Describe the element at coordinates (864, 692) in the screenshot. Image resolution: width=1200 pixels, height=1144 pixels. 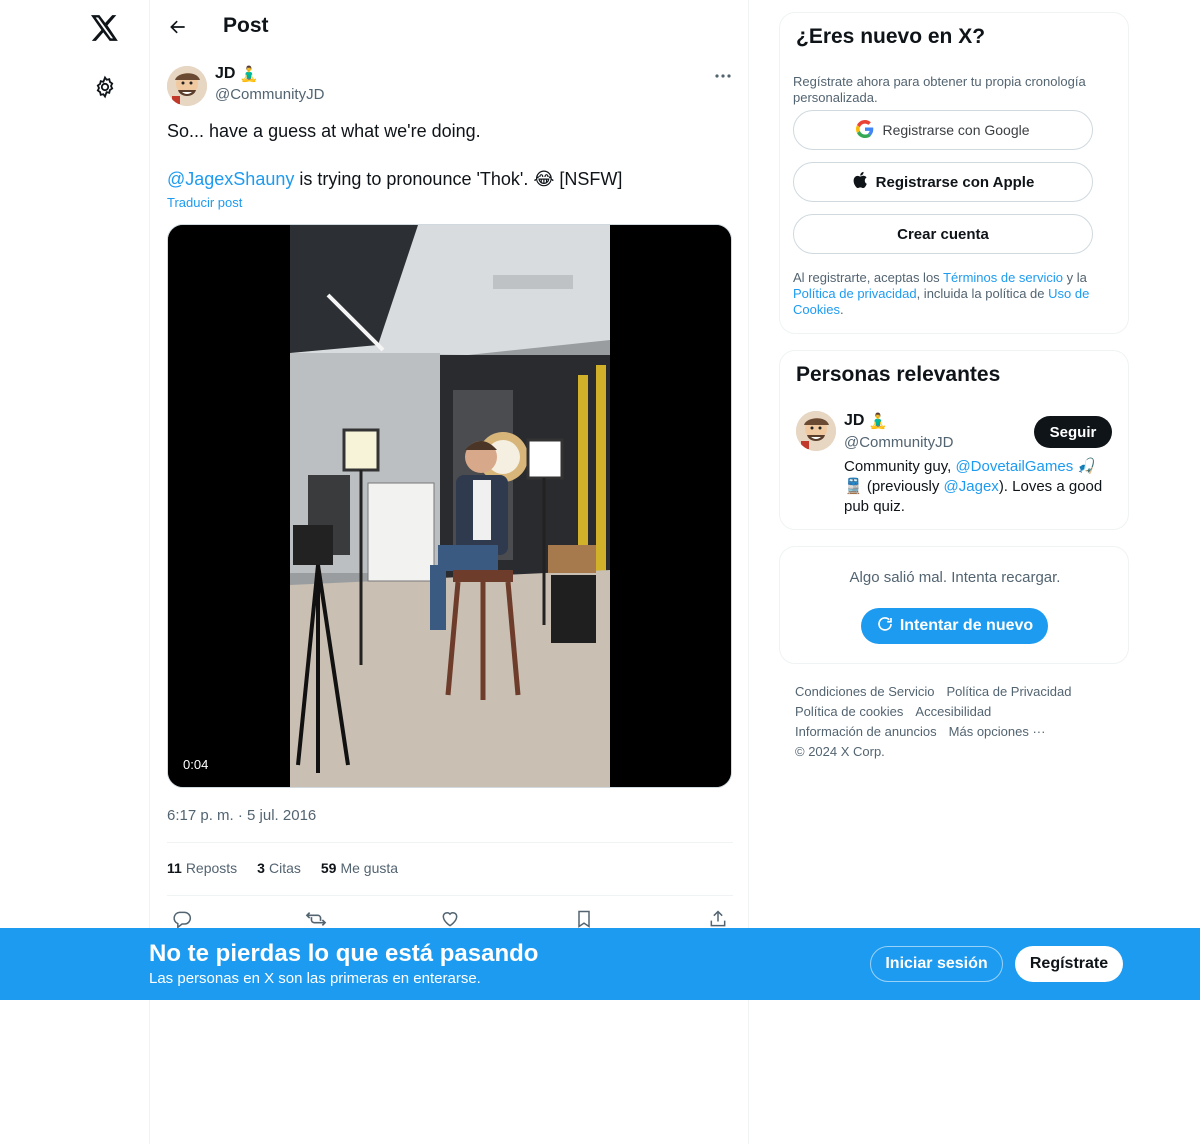
I see `footer-link-terms: Condiciones de Servicio` at that location.